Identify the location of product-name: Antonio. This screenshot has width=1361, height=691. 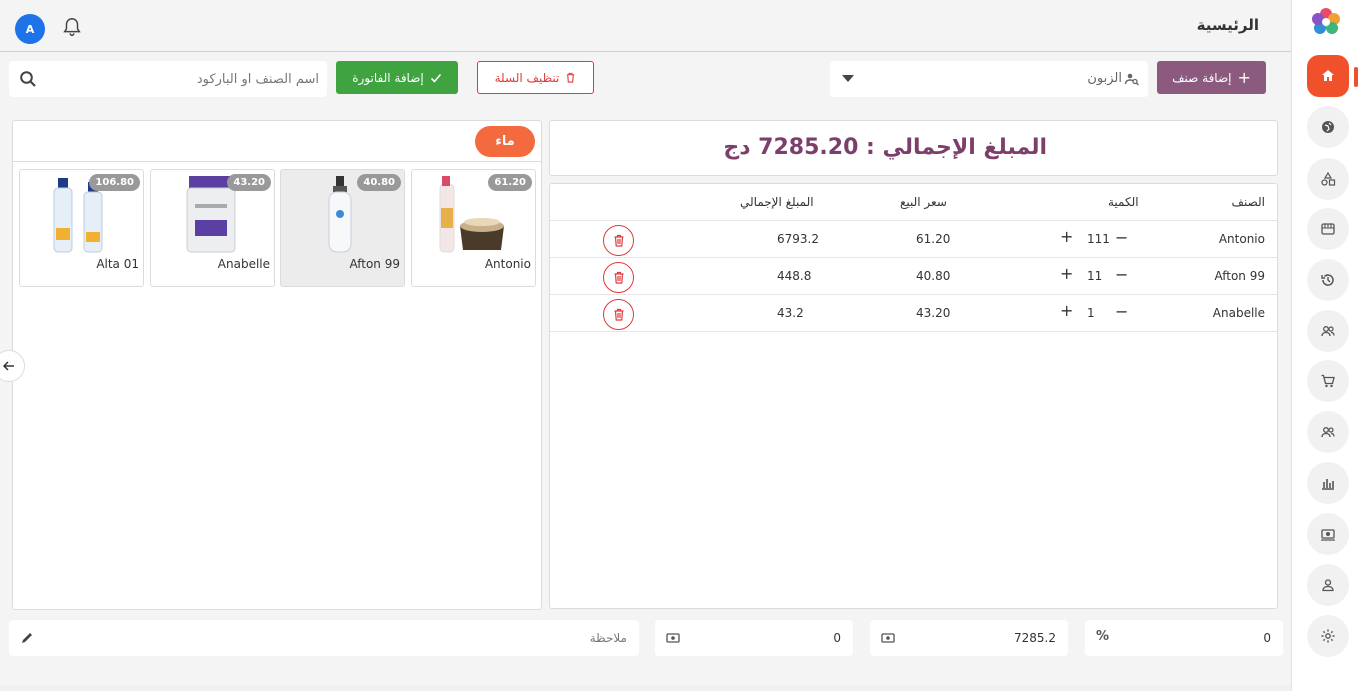
(507, 264).